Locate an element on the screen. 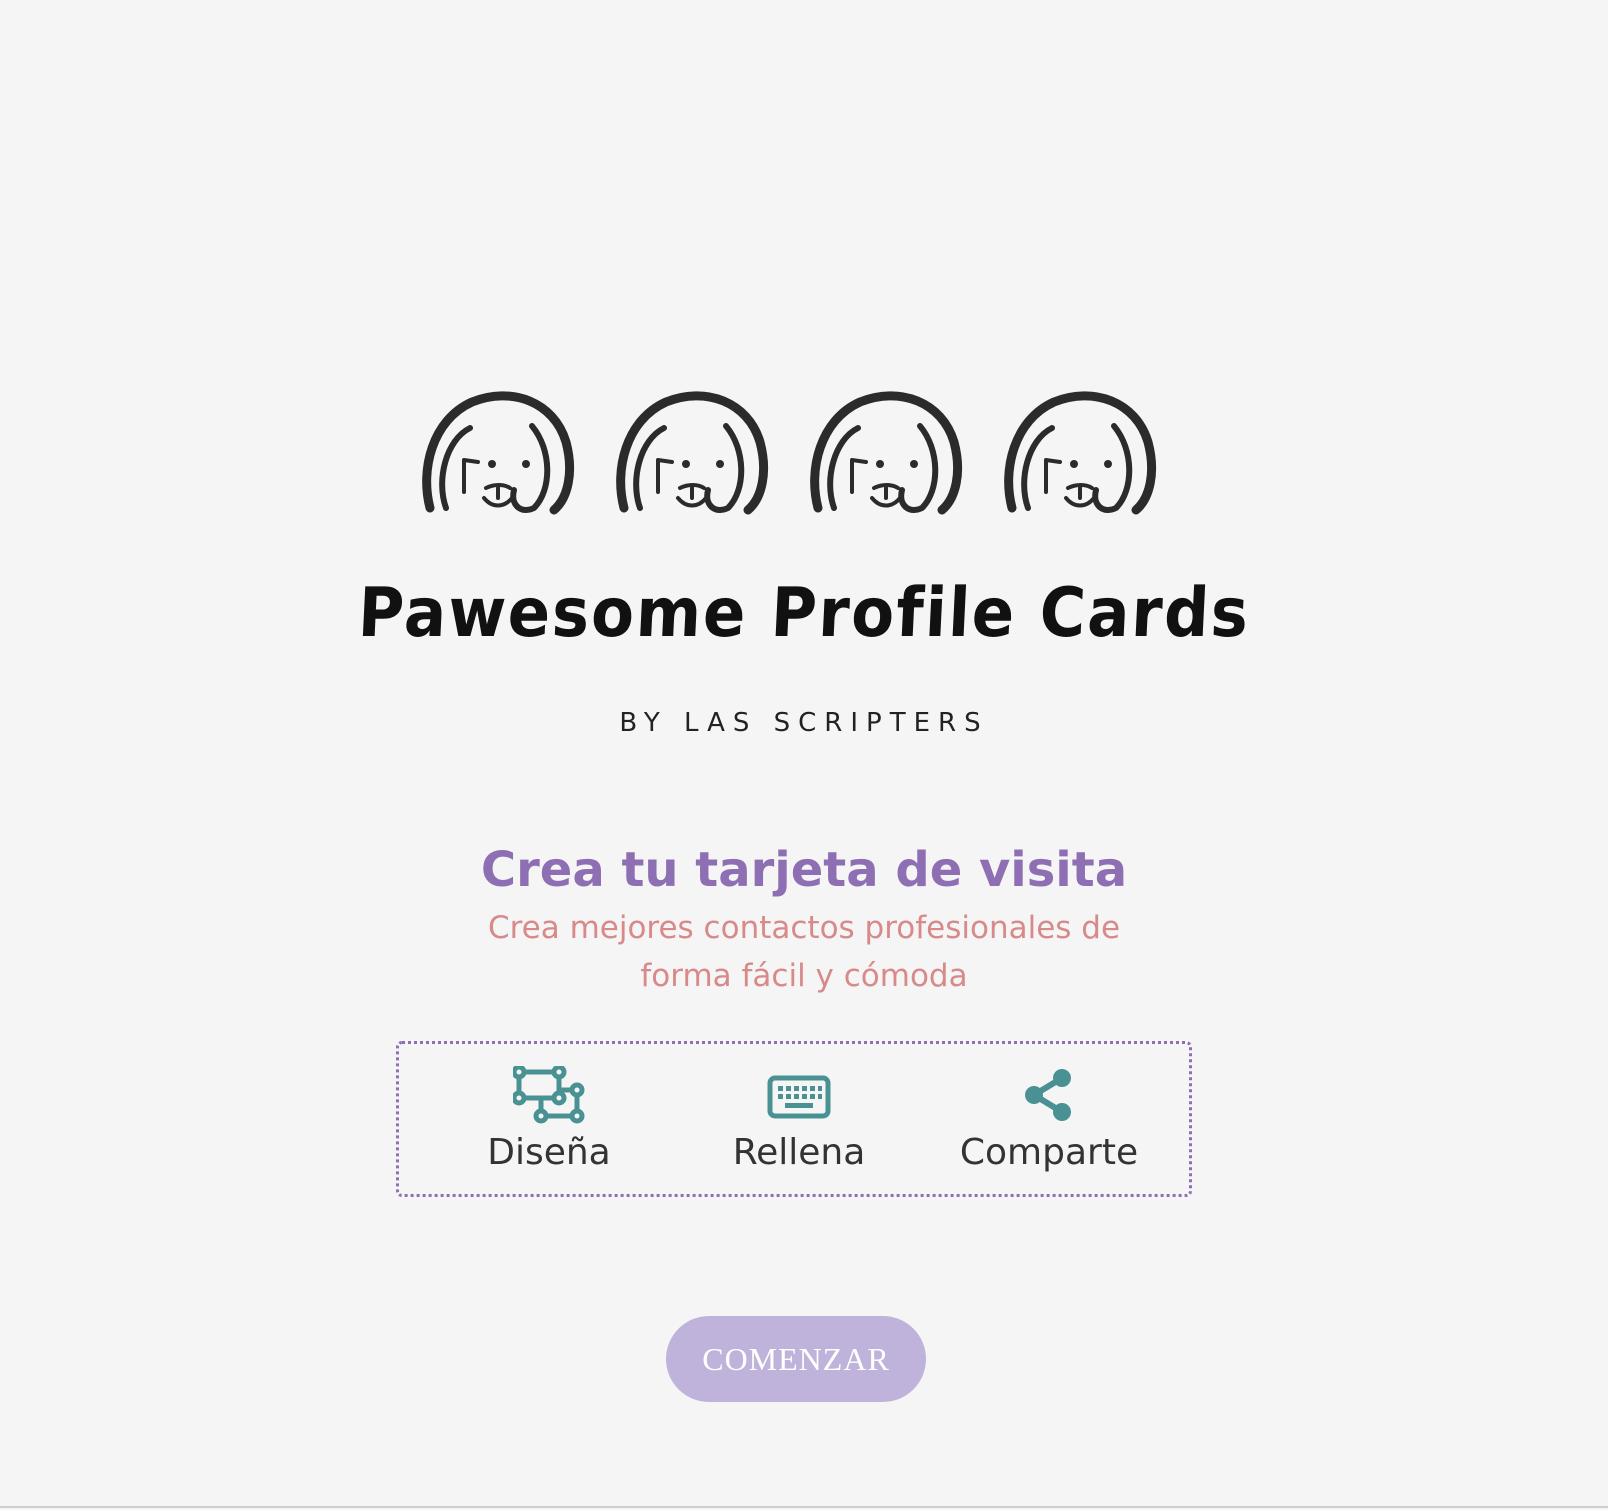 This screenshot has height=1510, width=1608. step-share-label: Comparte is located at coordinates (1049, 1152).